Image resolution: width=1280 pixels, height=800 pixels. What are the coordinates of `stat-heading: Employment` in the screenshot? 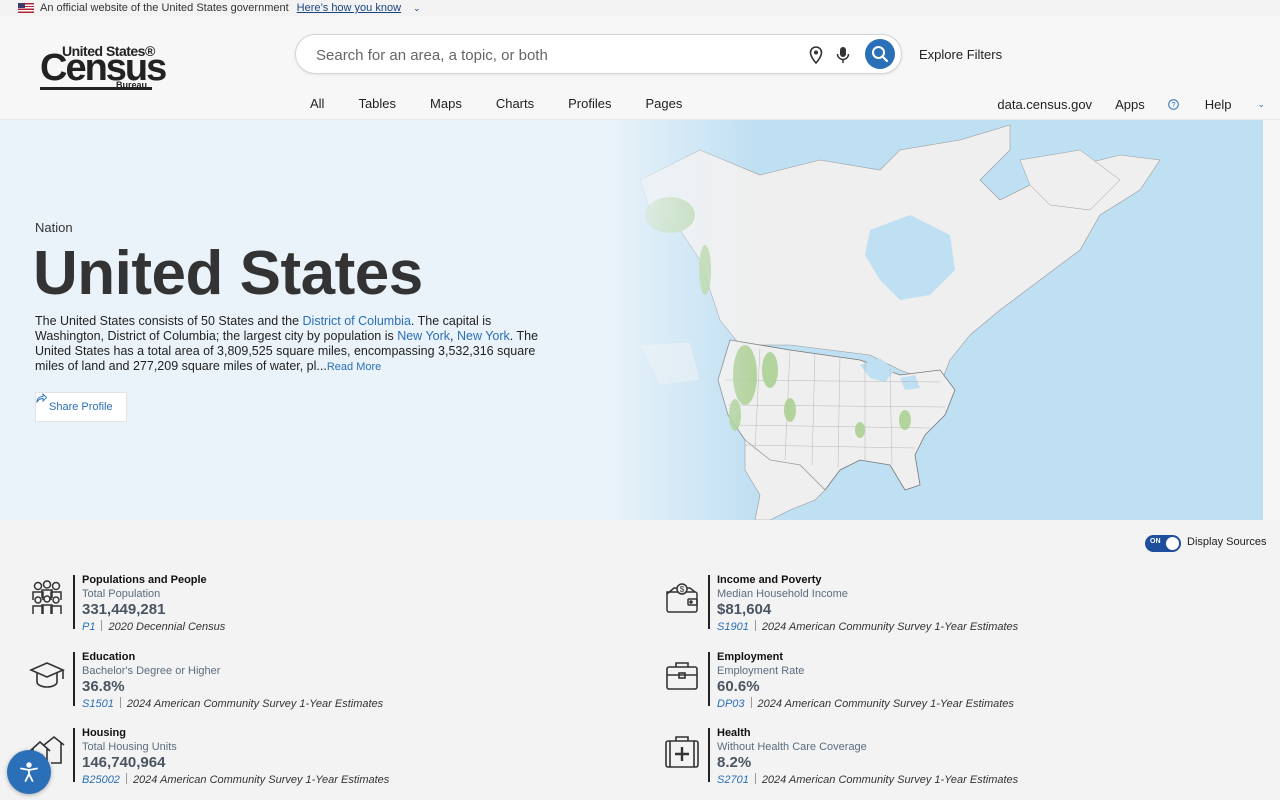 It's located at (750, 657).